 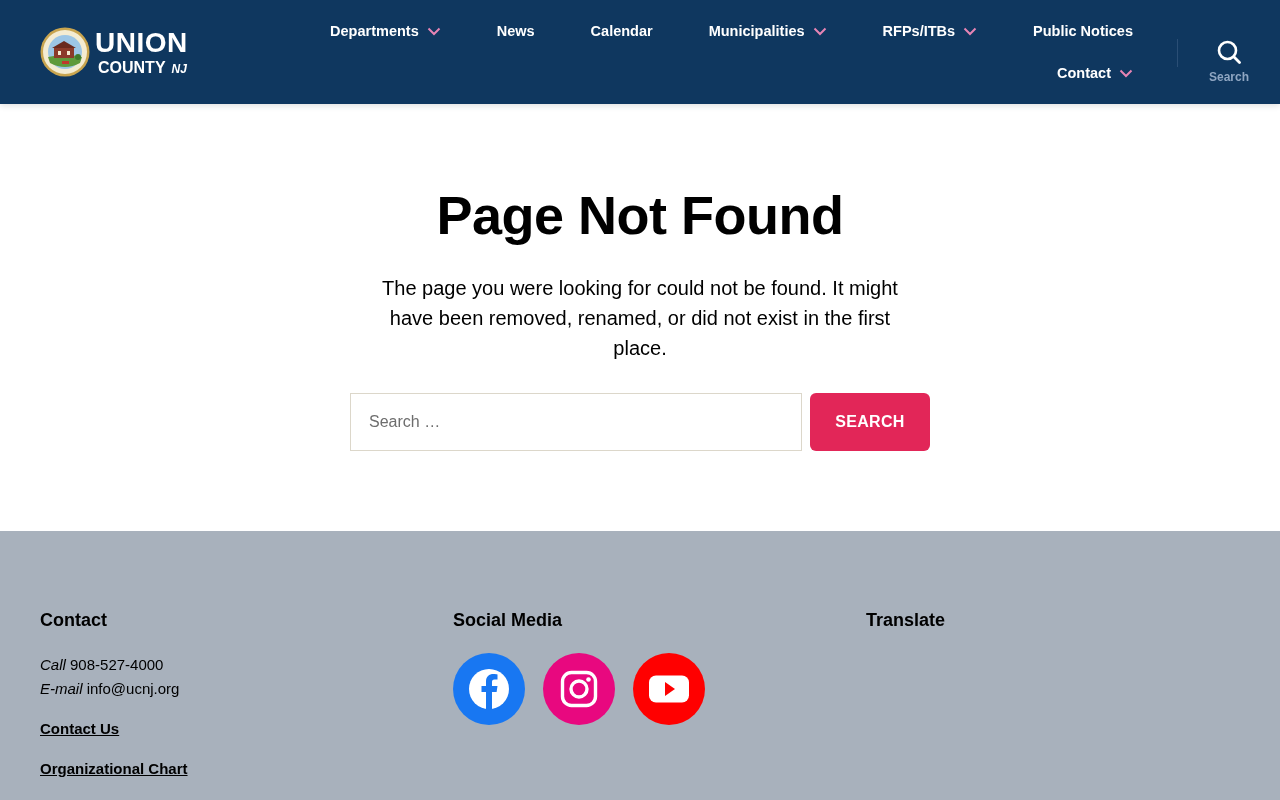 What do you see at coordinates (756, 31) in the screenshot?
I see `nav-link: Municipalities` at bounding box center [756, 31].